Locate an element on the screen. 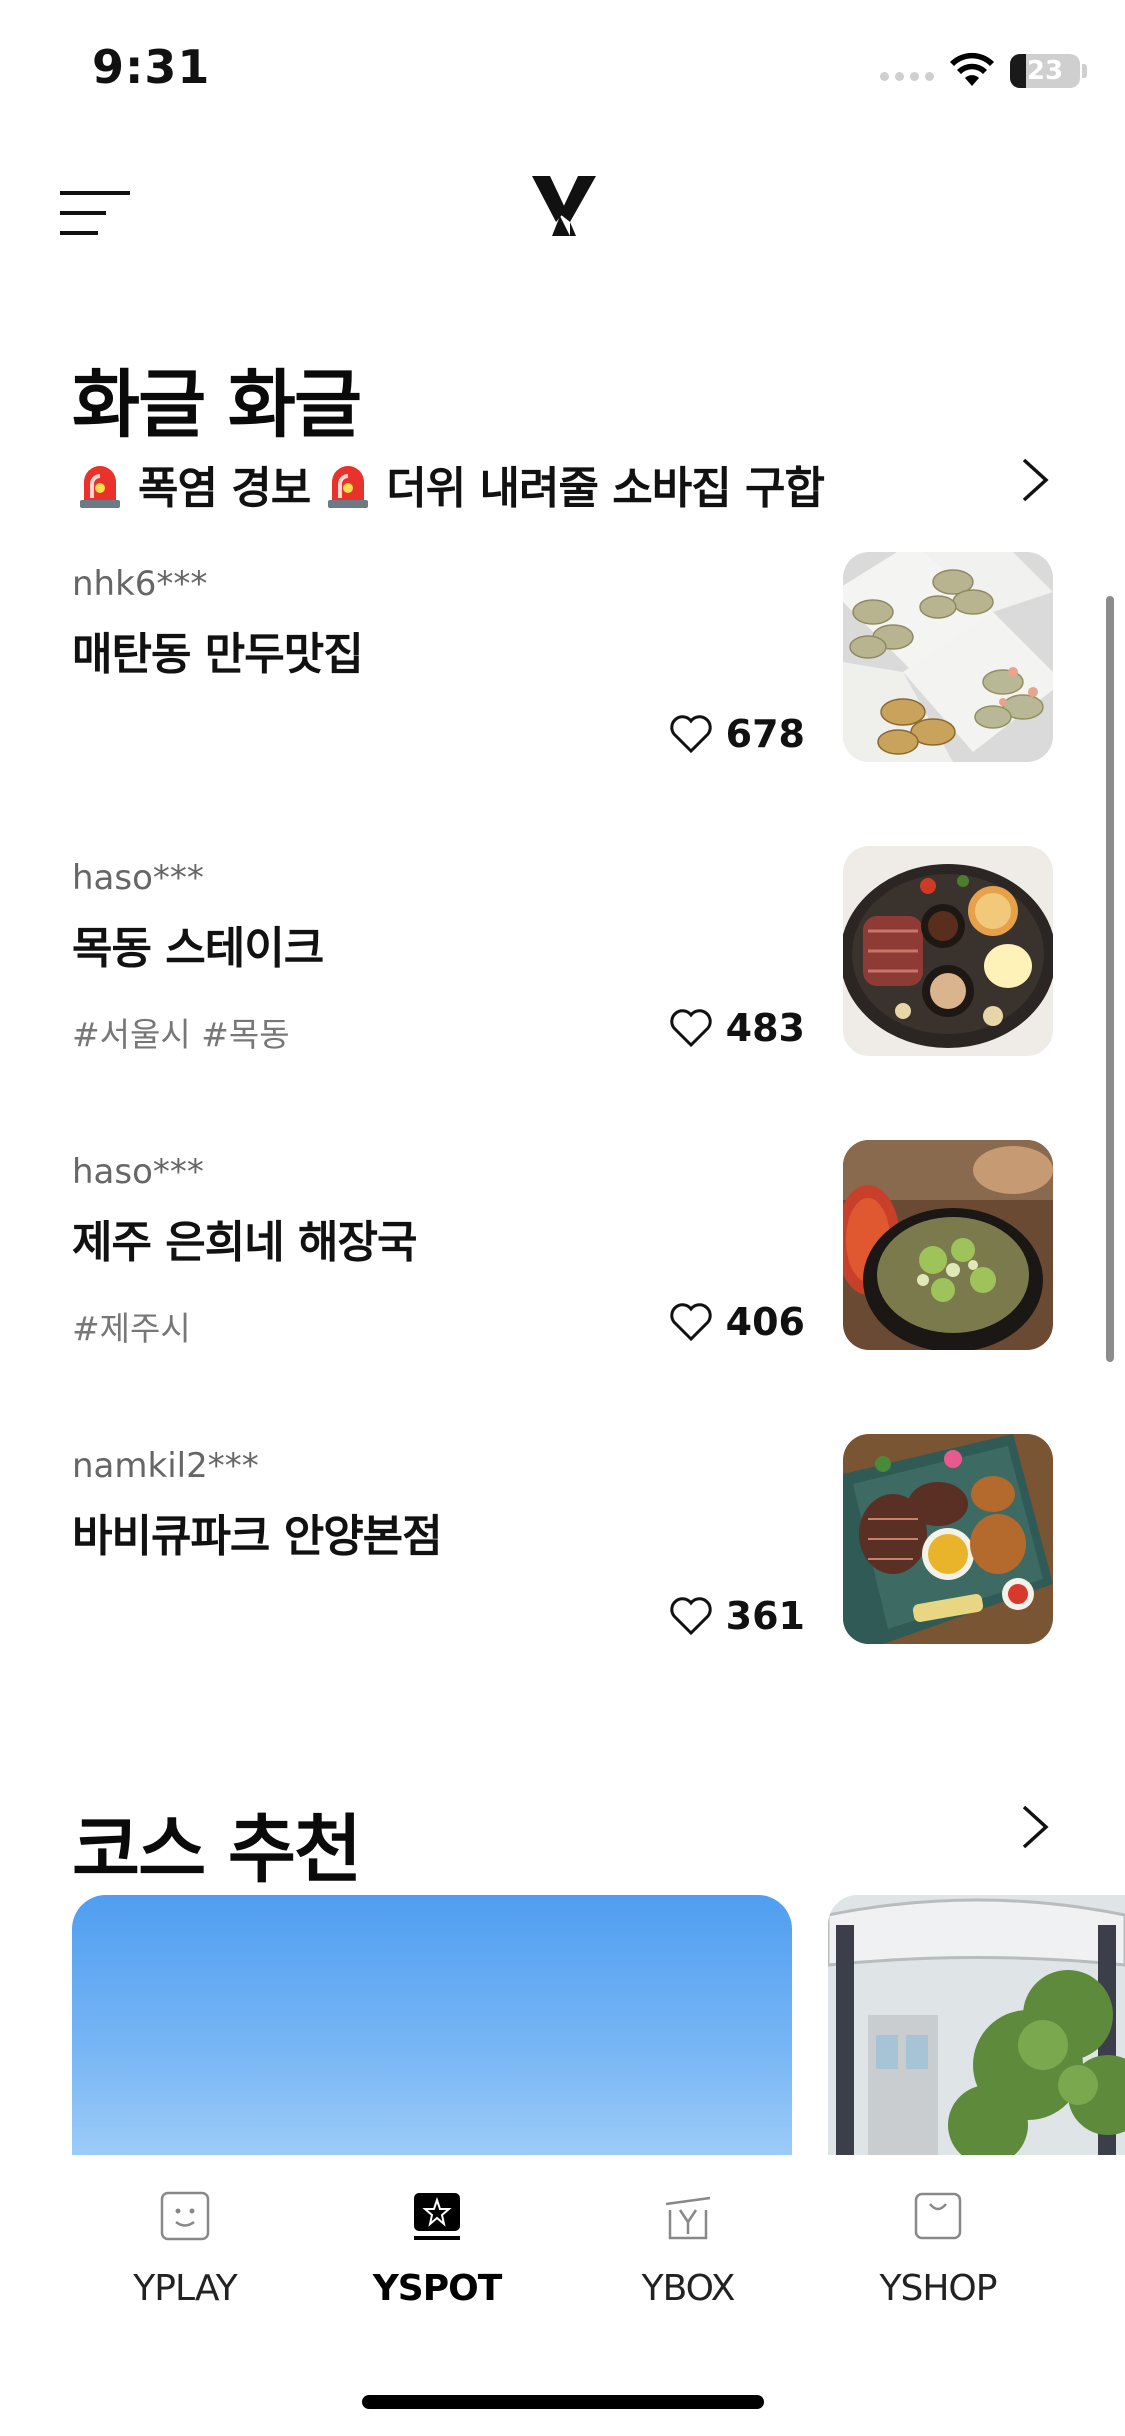 This screenshot has width=1125, height=2436. item-tags: #제주시 is located at coordinates (131, 1328).